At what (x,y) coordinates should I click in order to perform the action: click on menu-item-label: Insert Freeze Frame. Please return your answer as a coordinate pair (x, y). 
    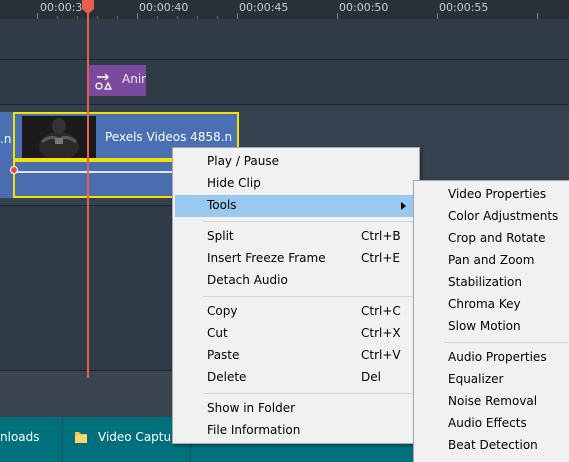
    Looking at the image, I should click on (266, 258).